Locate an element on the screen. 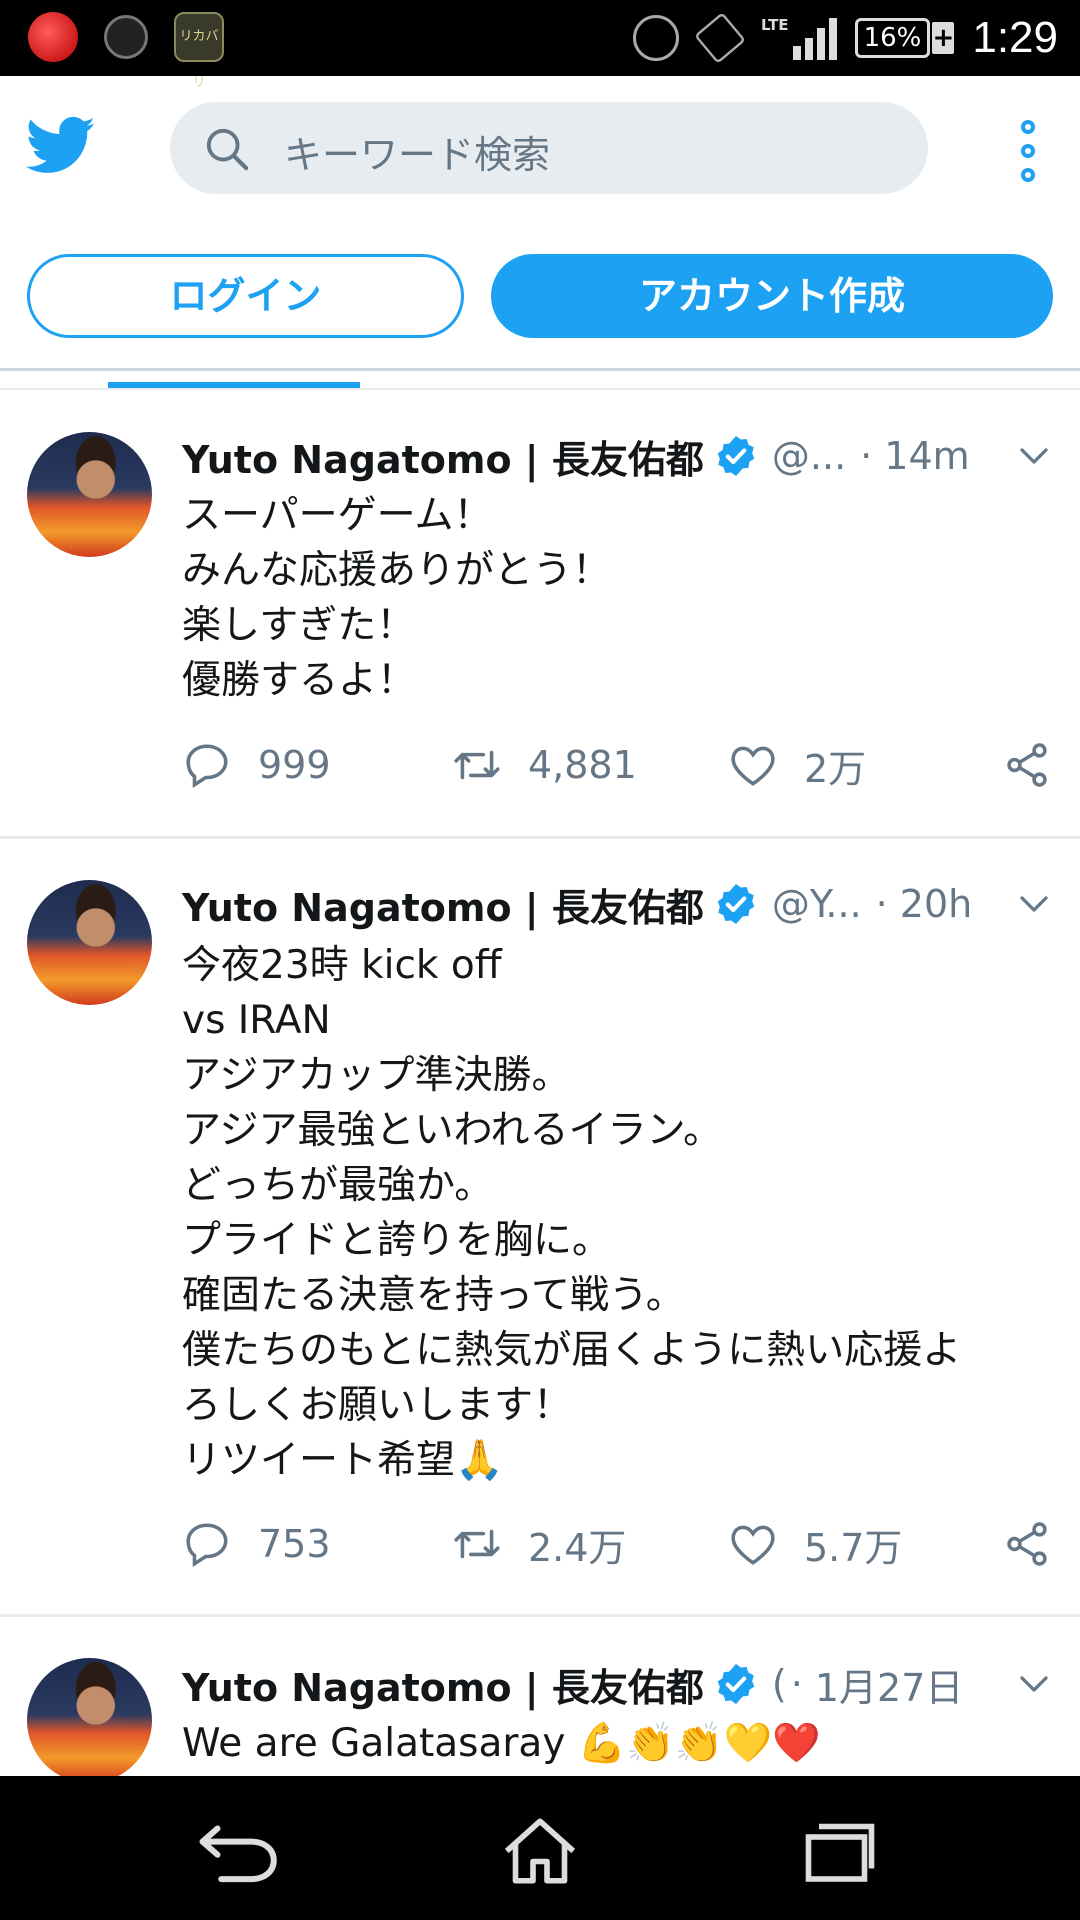 This screenshot has width=1080, height=1920. retweet-count: 2.4万 is located at coordinates (577, 1547).